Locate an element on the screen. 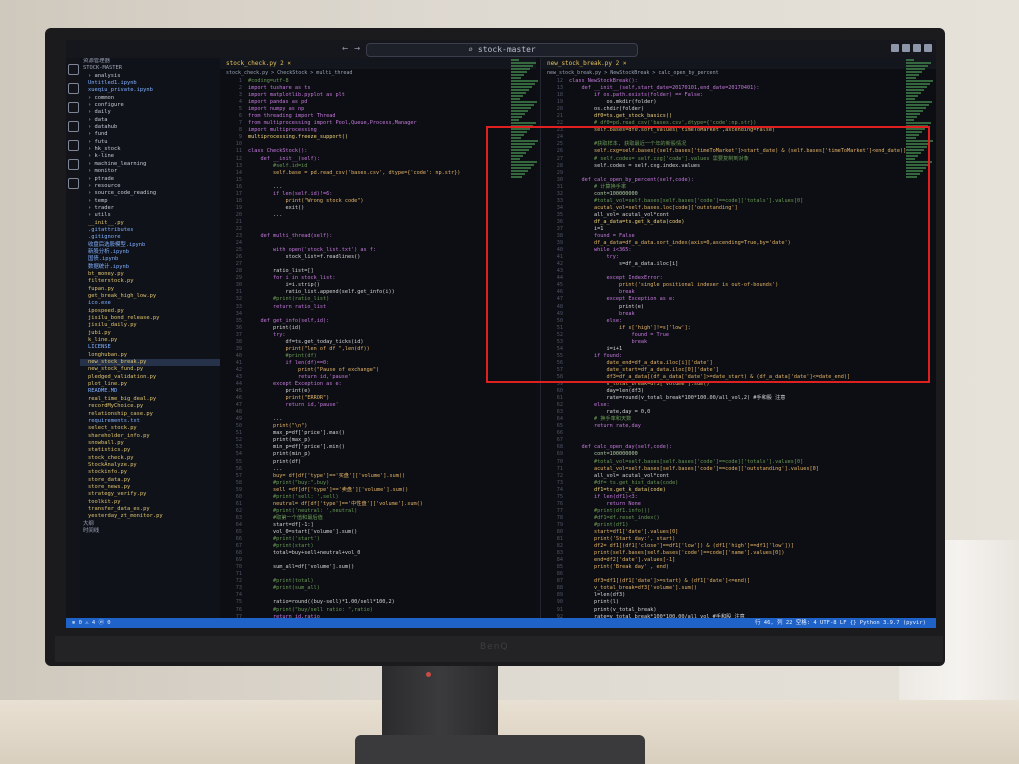 This screenshot has height=764, width=1019. code-line: 51 max_p=df['price'].max() is located at coordinates (378, 433).